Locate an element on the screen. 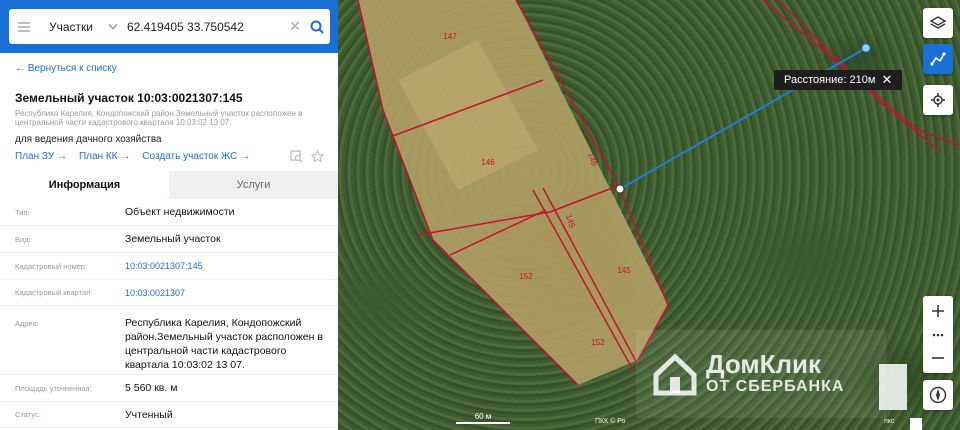 The height and width of the screenshot is (430, 960). map-corner-square is located at coordinates (916, 424).